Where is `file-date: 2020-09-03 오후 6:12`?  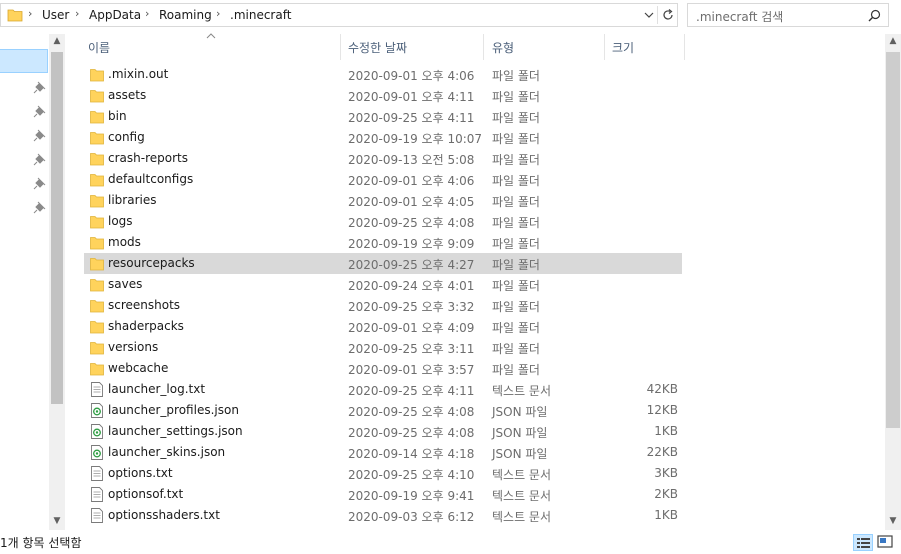
file-date: 2020-09-03 오후 6:12 is located at coordinates (411, 517).